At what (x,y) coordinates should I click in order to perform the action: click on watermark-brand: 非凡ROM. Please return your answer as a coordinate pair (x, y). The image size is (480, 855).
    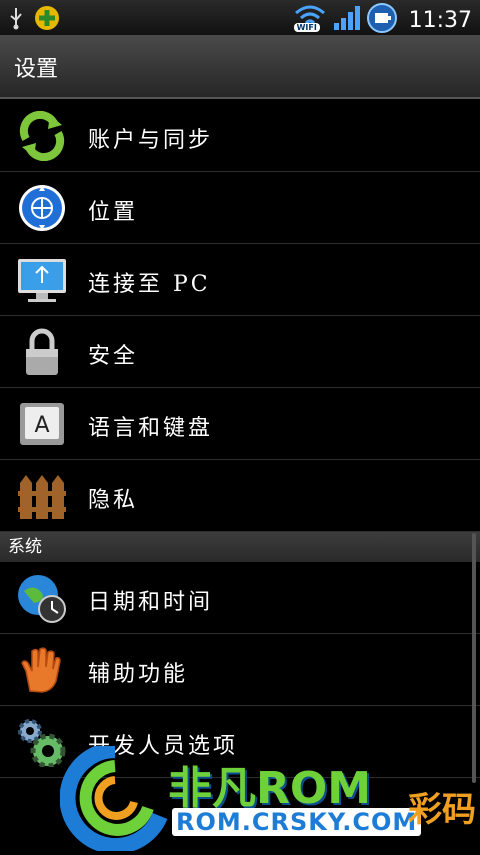
    Looking at the image, I should click on (270, 788).